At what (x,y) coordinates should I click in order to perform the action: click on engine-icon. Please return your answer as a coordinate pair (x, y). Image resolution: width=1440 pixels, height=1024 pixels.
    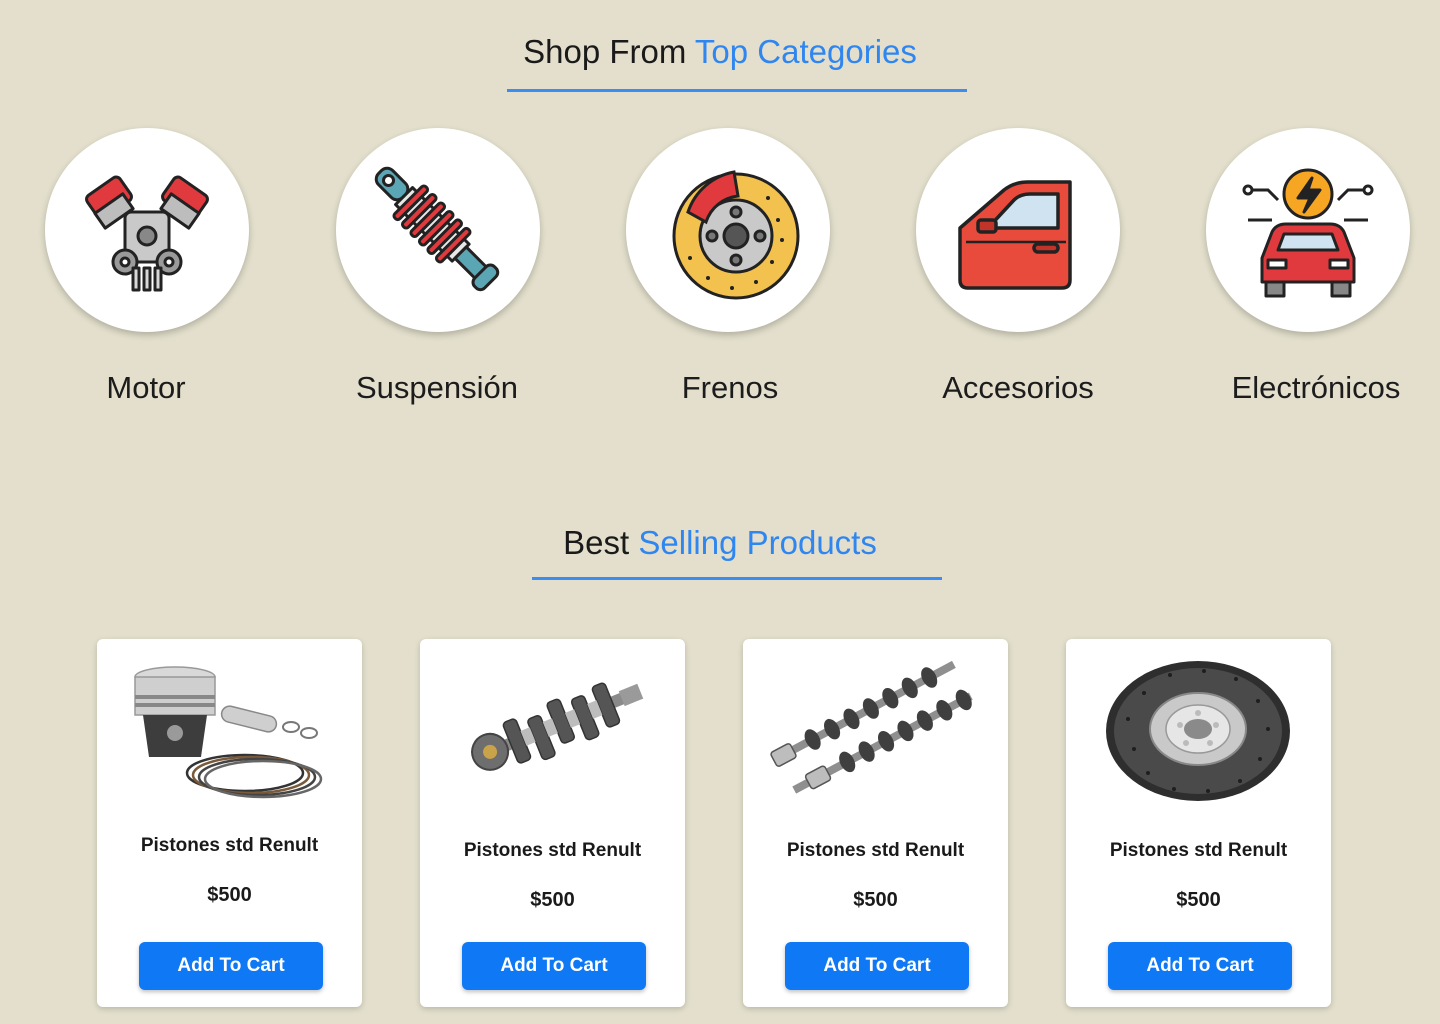
    Looking at the image, I should click on (147, 230).